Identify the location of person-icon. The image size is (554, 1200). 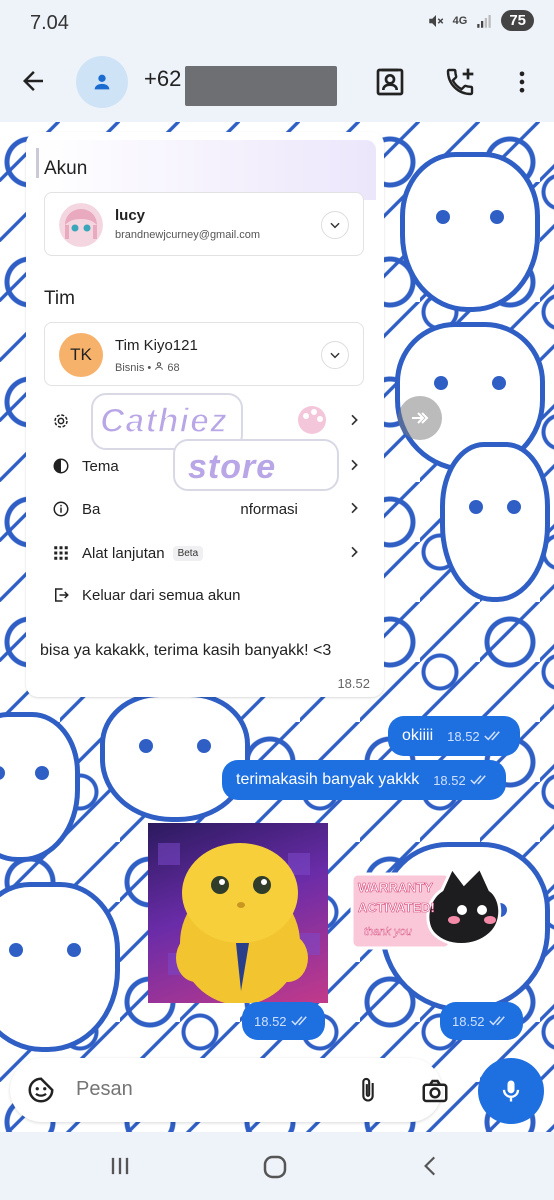
(102, 82).